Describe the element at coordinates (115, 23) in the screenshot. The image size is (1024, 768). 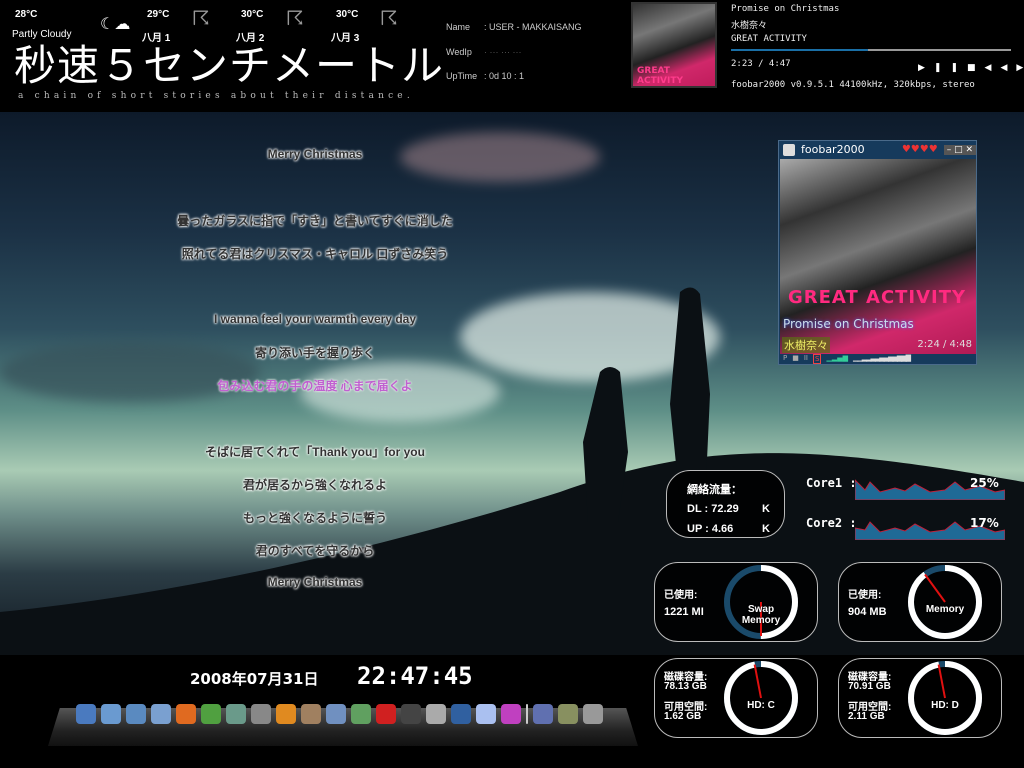
I see `moon-cloud-icon: ☾☁` at that location.